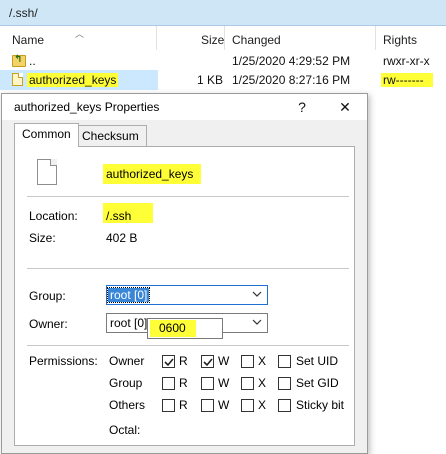 This screenshot has height=454, width=446. What do you see at coordinates (284, 383) in the screenshot?
I see `set-gid-checkbox` at bounding box center [284, 383].